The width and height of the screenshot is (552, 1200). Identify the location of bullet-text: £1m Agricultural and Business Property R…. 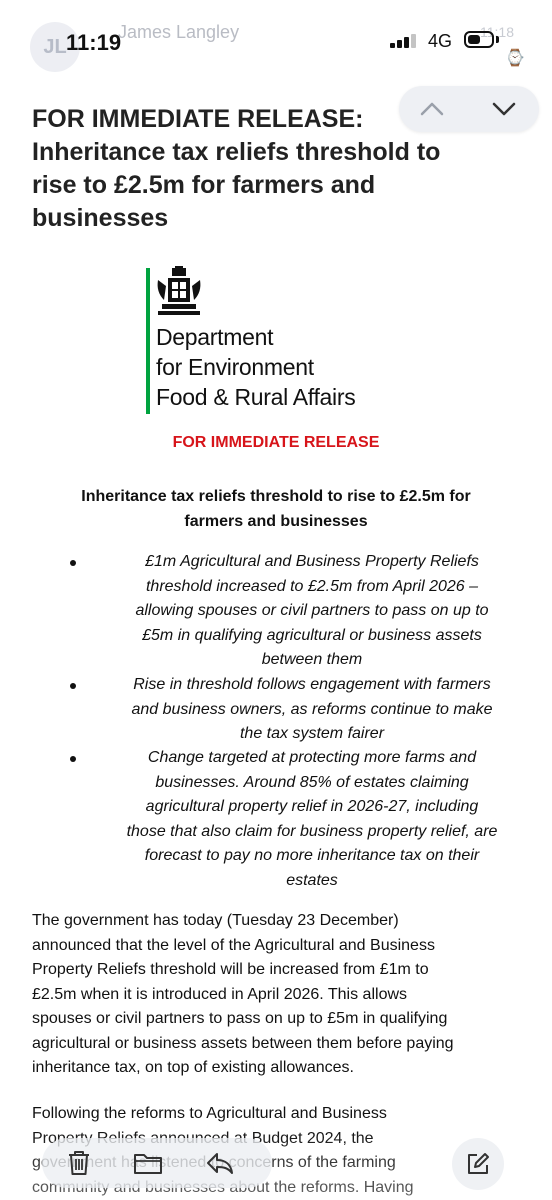
(312, 611).